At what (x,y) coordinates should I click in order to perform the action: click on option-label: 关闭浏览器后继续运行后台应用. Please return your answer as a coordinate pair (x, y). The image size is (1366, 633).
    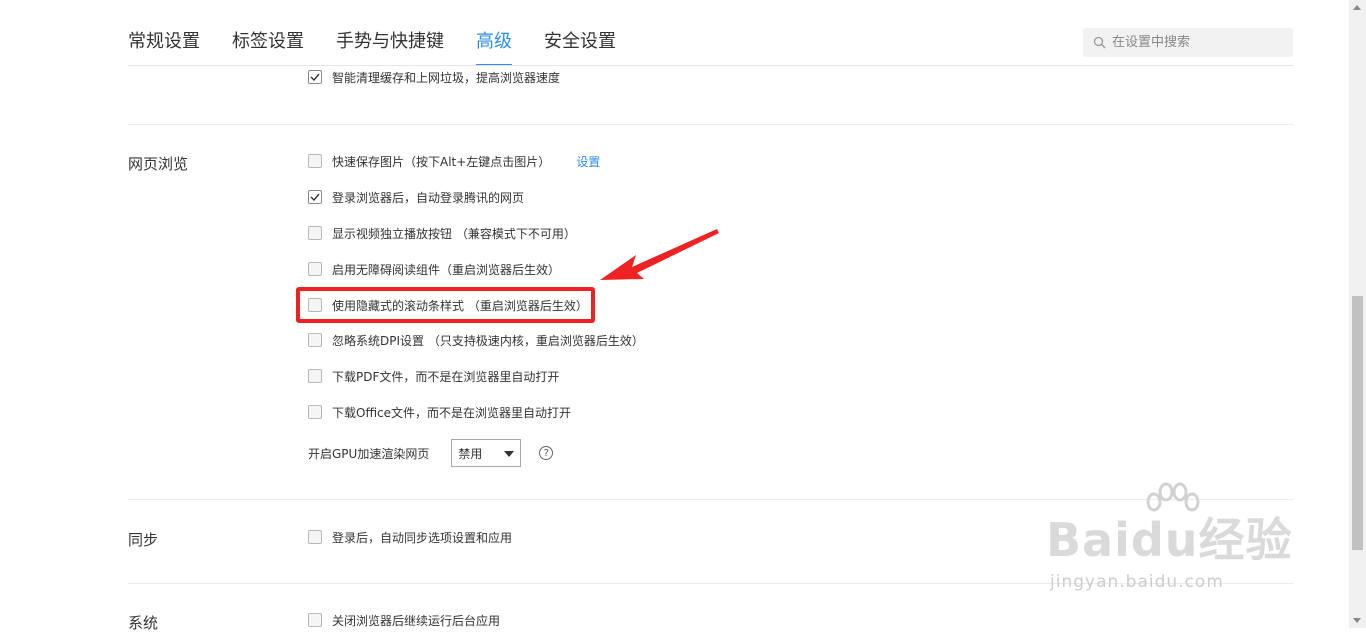
    Looking at the image, I should click on (416, 620).